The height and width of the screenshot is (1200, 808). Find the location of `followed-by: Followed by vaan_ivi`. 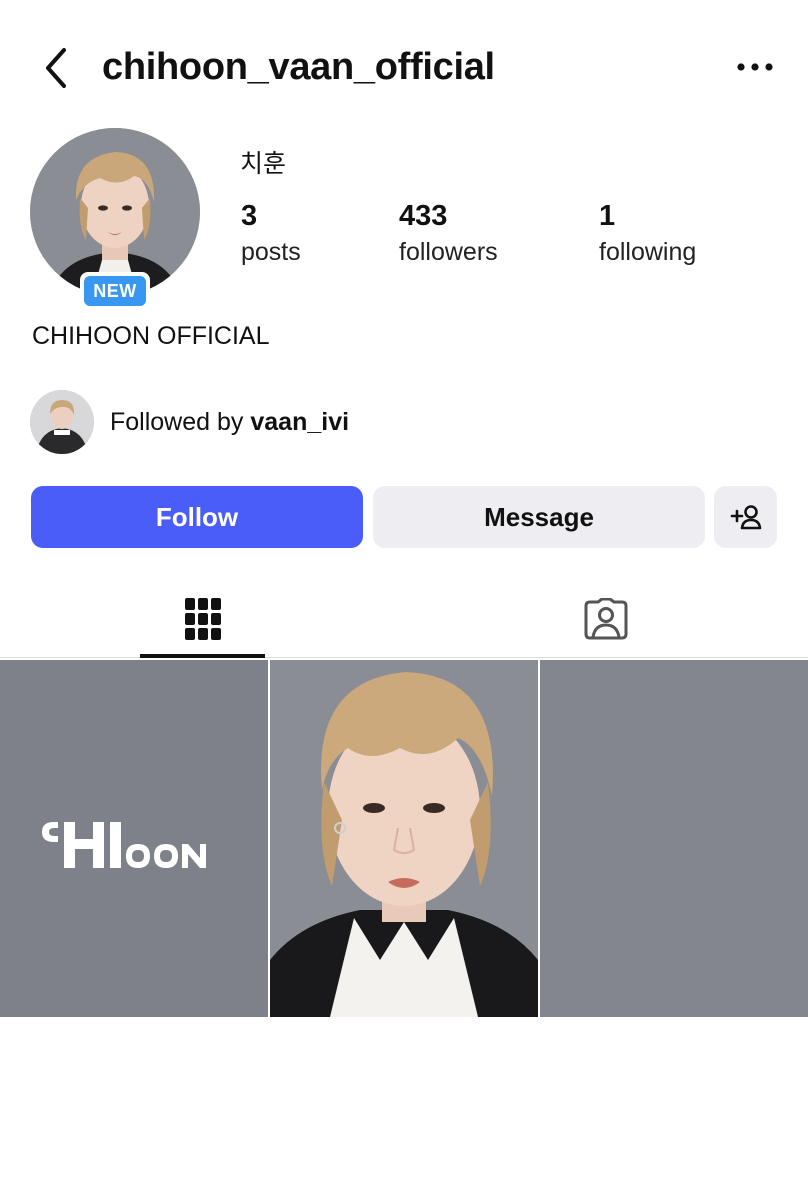

followed-by: Followed by vaan_ivi is located at coordinates (189, 422).